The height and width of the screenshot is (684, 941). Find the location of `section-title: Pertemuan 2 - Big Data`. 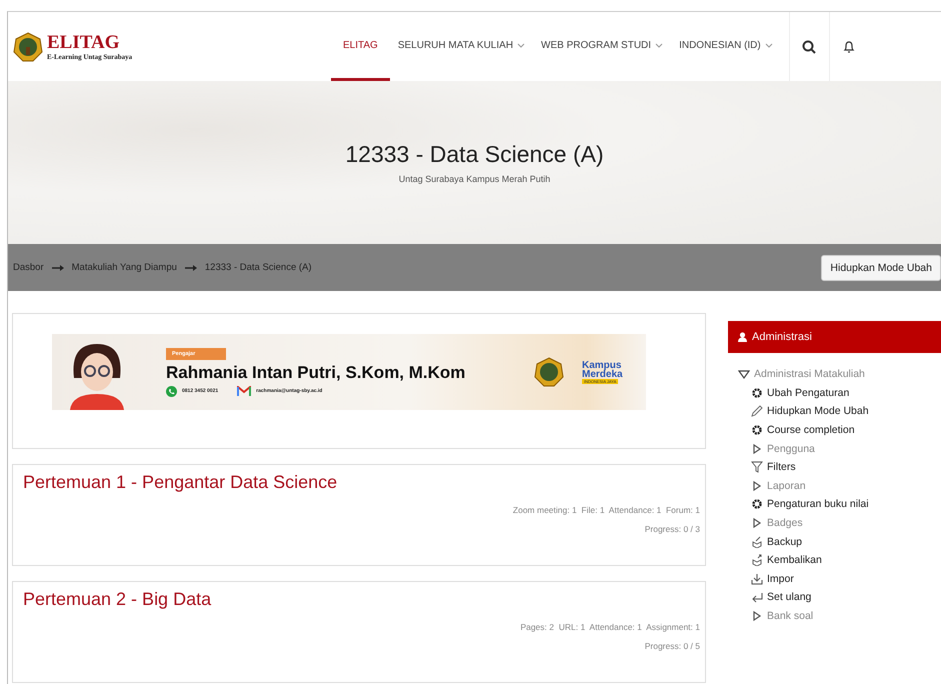

section-title: Pertemuan 2 - Big Data is located at coordinates (361, 599).